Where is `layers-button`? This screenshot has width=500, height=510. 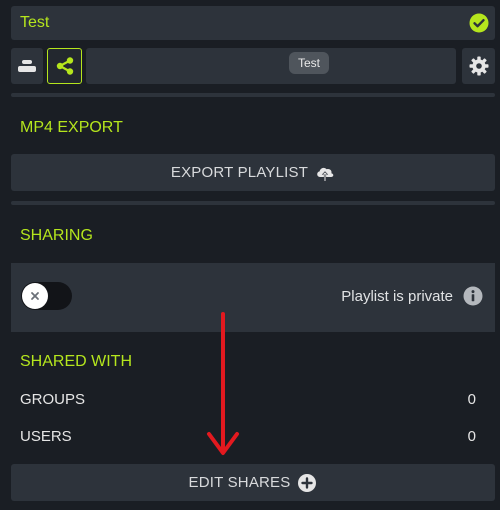
layers-button is located at coordinates (27, 66).